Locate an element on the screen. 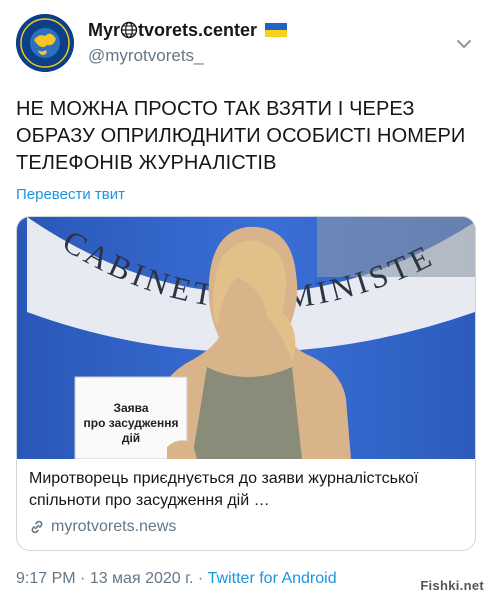 The image size is (492, 600). tweet-header: Myr tvorets.center @myrotvorets_ is located at coordinates (246, 43).